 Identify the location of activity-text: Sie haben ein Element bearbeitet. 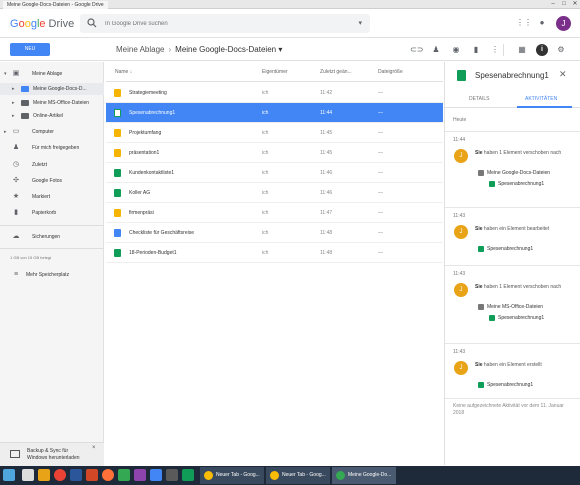
(524, 229).